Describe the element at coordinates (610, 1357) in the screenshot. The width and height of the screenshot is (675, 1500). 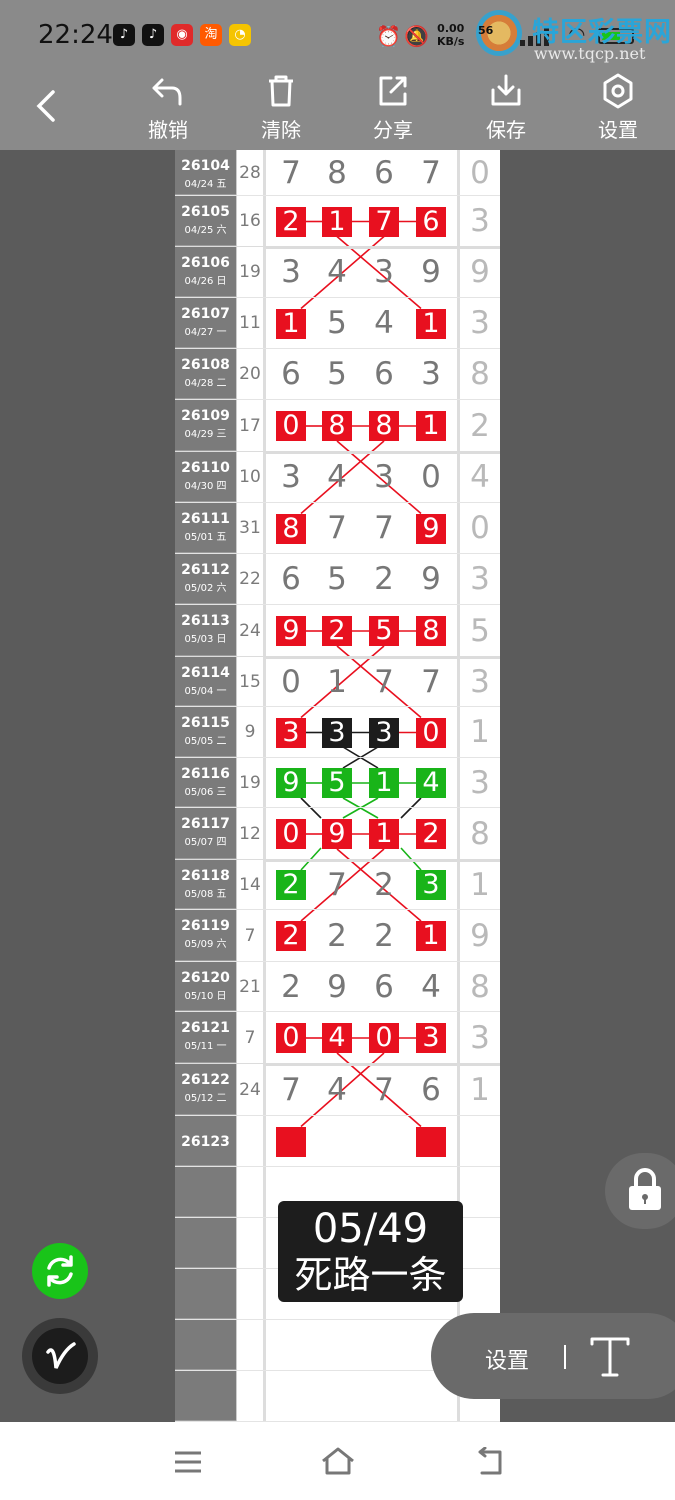
I see `text-tool-icon` at that location.